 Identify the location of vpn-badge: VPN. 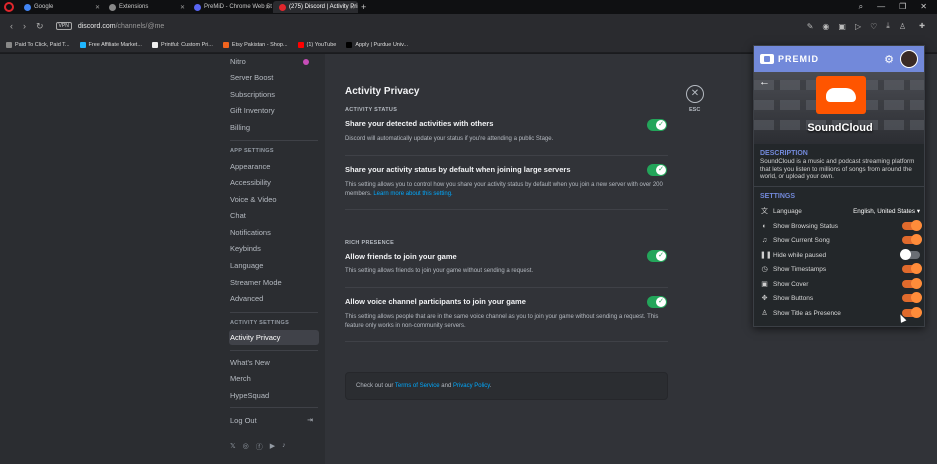
(63, 26).